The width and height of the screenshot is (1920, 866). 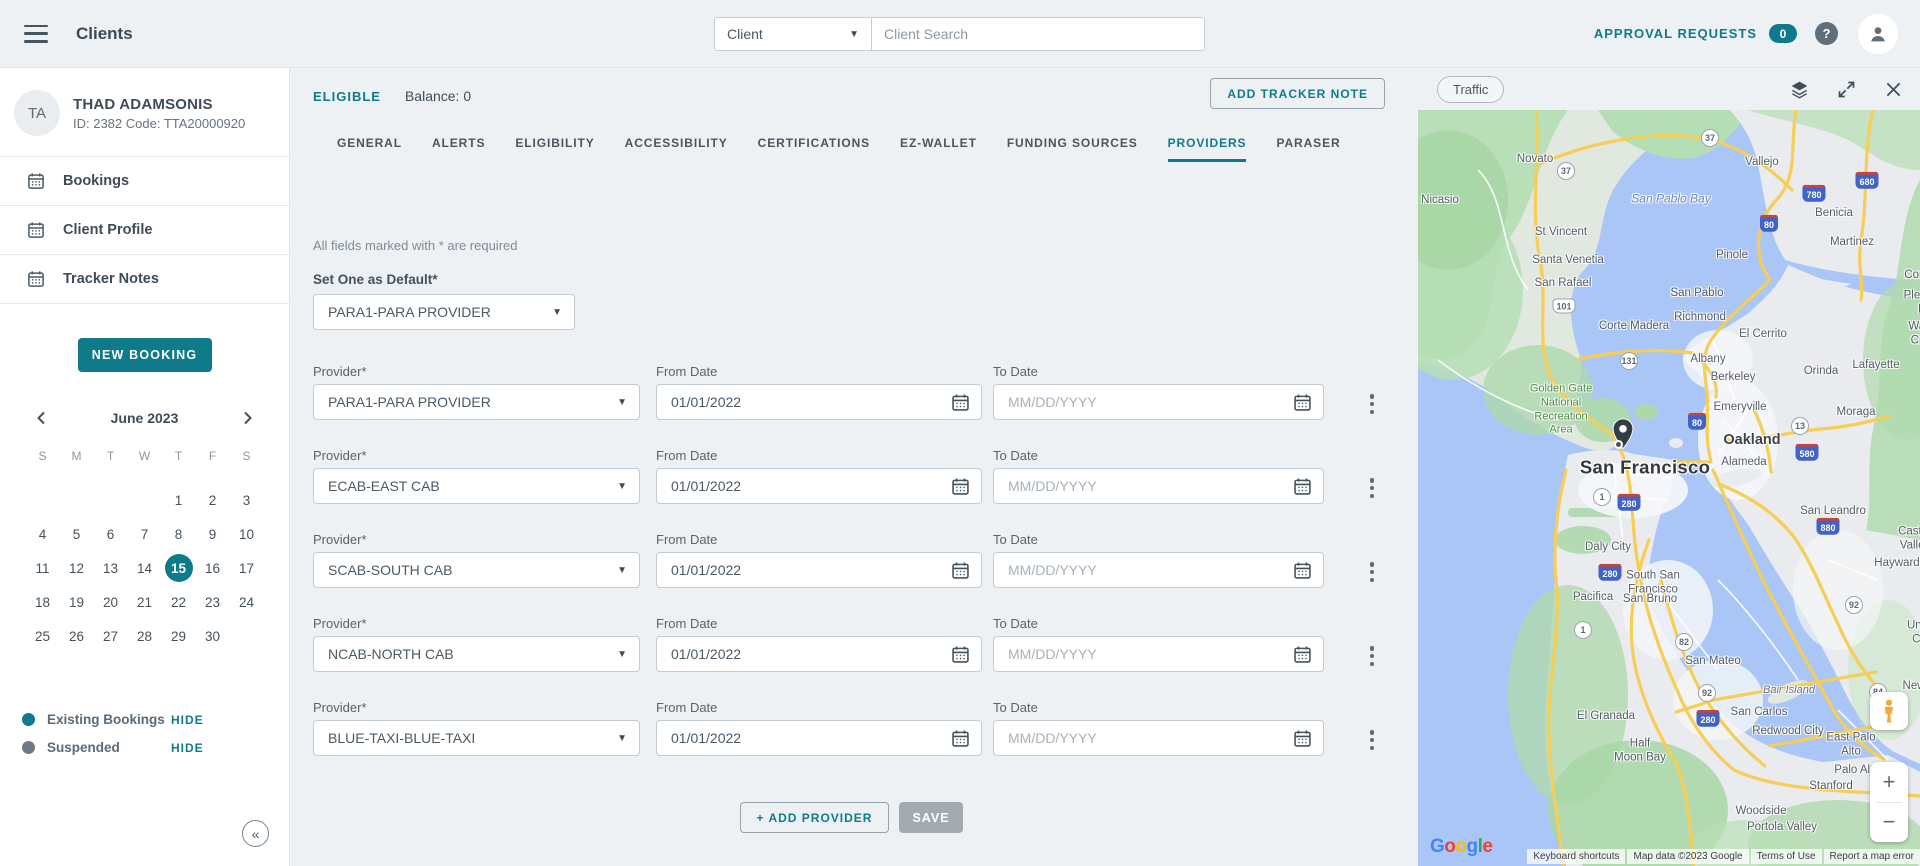 I want to click on calendar-day: 21, so click(x=145, y=602).